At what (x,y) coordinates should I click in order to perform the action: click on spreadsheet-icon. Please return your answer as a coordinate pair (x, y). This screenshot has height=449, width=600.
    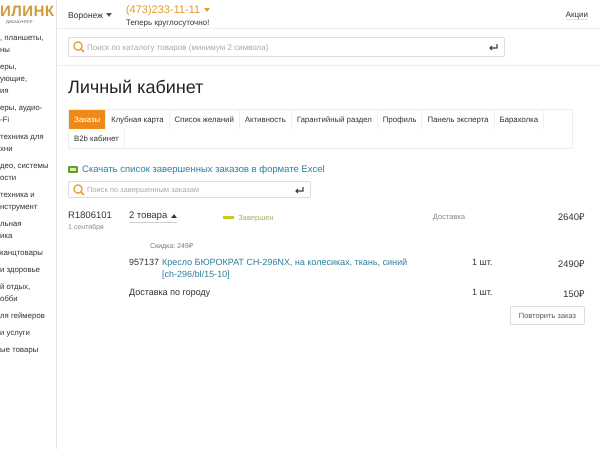
    Looking at the image, I should click on (73, 169).